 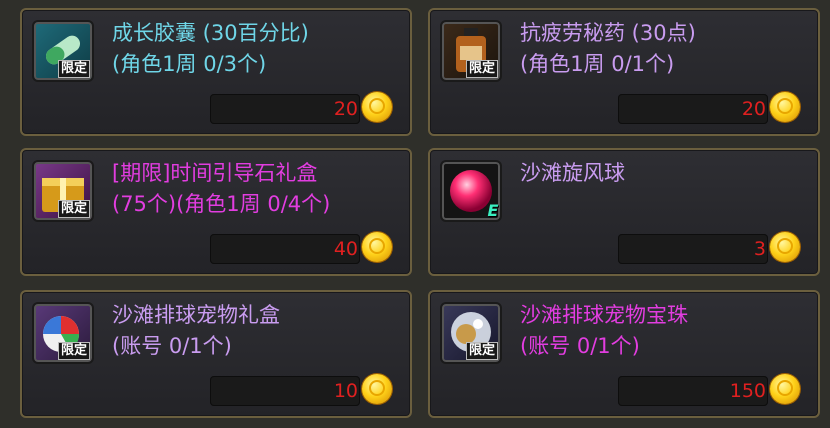 What do you see at coordinates (63, 191) in the screenshot?
I see `gift-box-icon: 限定` at bounding box center [63, 191].